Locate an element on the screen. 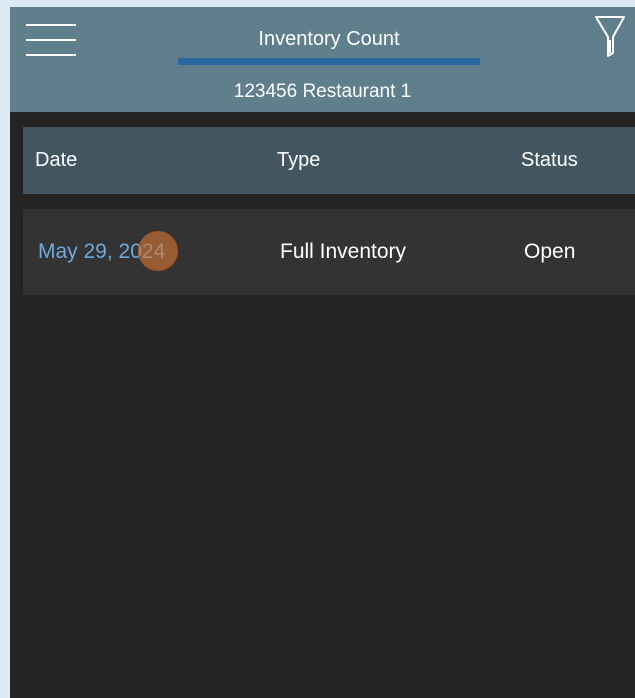 The height and width of the screenshot is (698, 635). store-name: 123456 Restaurant 1 is located at coordinates (322, 91).